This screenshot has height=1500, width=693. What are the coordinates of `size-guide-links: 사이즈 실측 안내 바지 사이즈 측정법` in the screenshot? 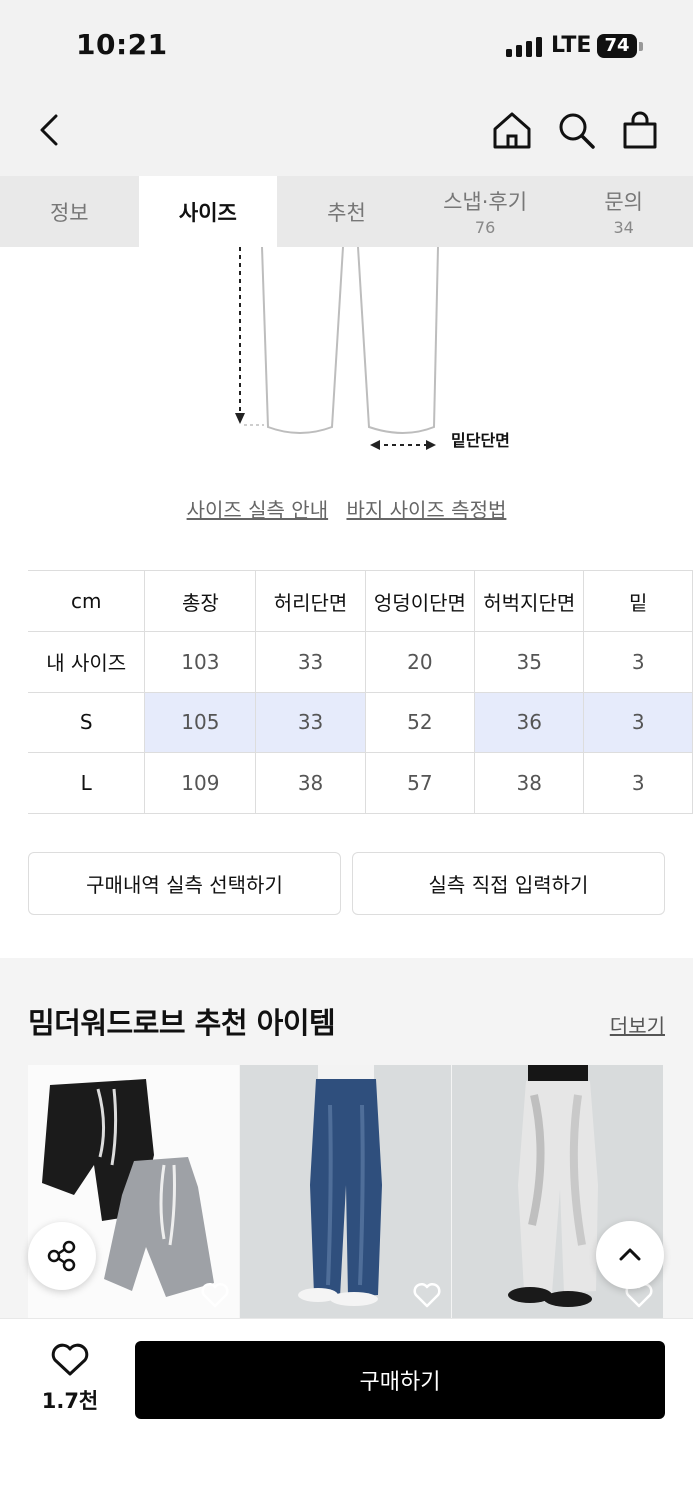 It's located at (346, 508).